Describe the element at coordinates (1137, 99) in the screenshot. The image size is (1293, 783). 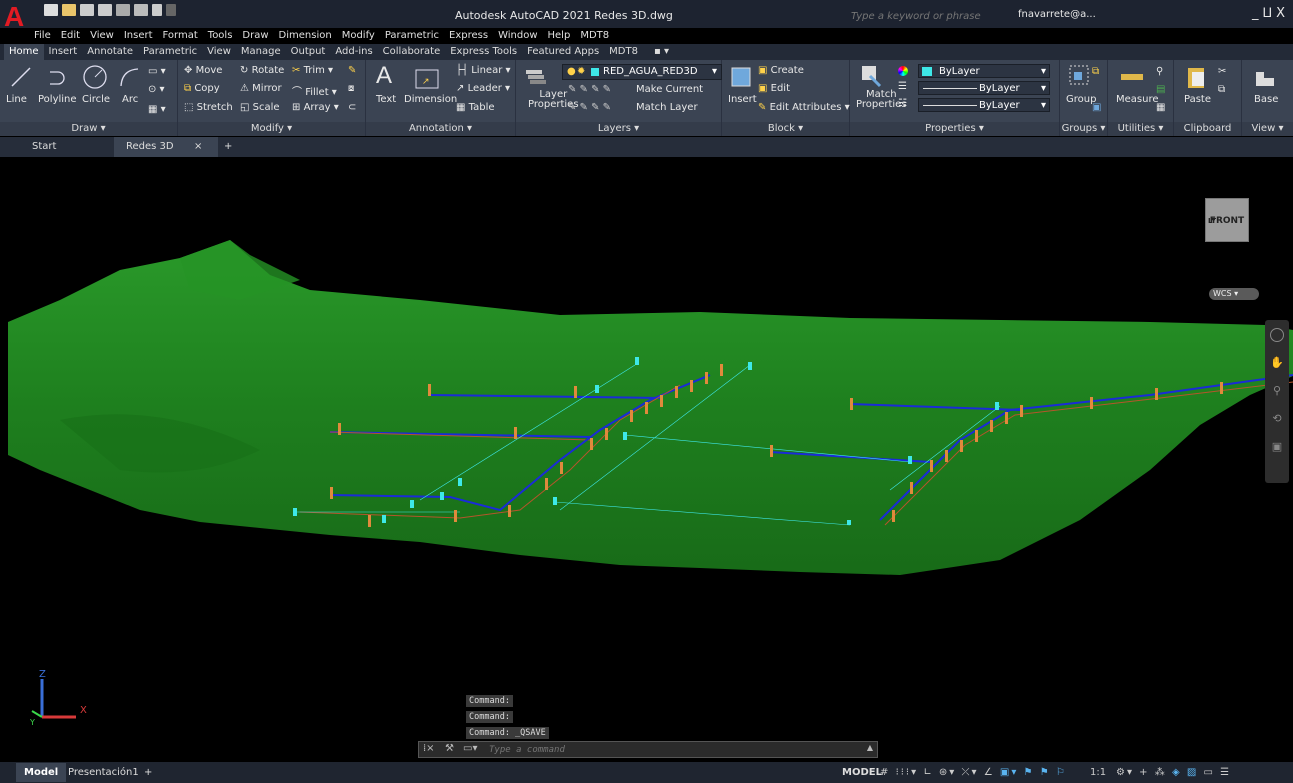
I see `measure-button: Measure` at that location.